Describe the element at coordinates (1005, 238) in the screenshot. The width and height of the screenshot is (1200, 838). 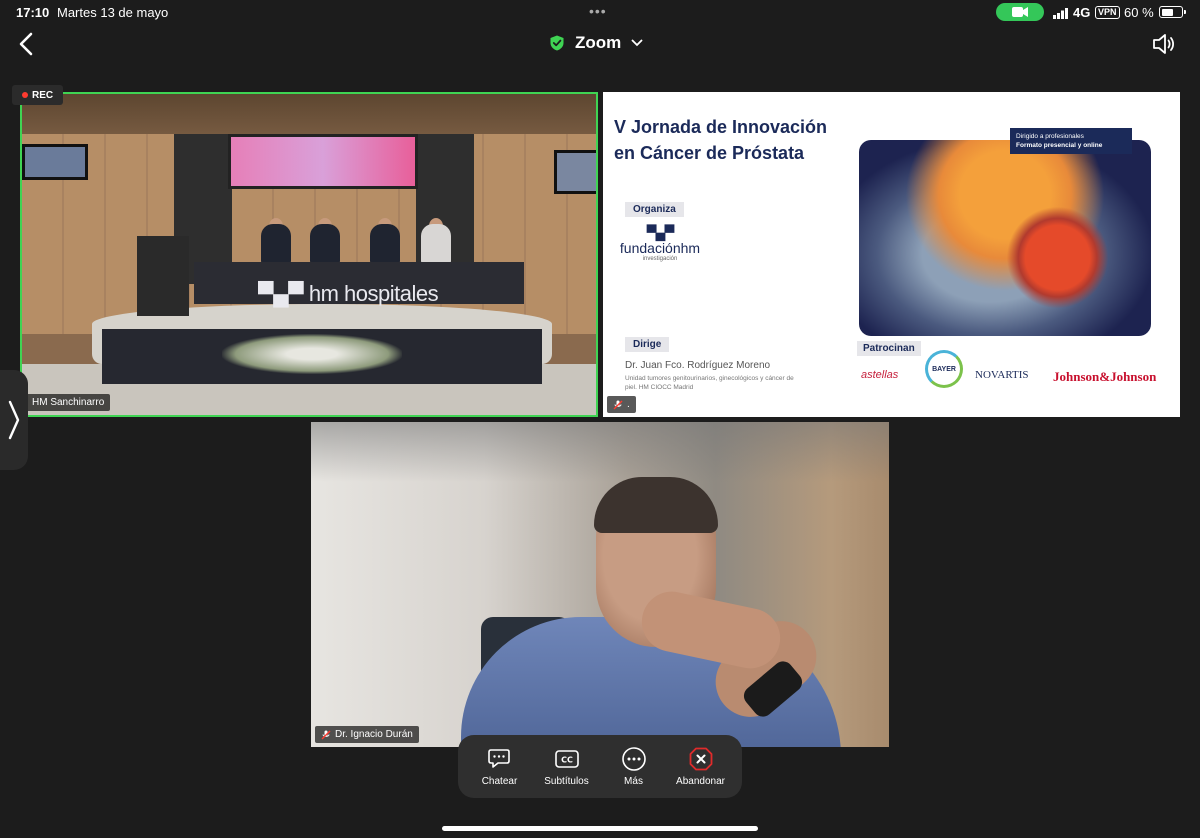
I see `prostate-illustration` at that location.